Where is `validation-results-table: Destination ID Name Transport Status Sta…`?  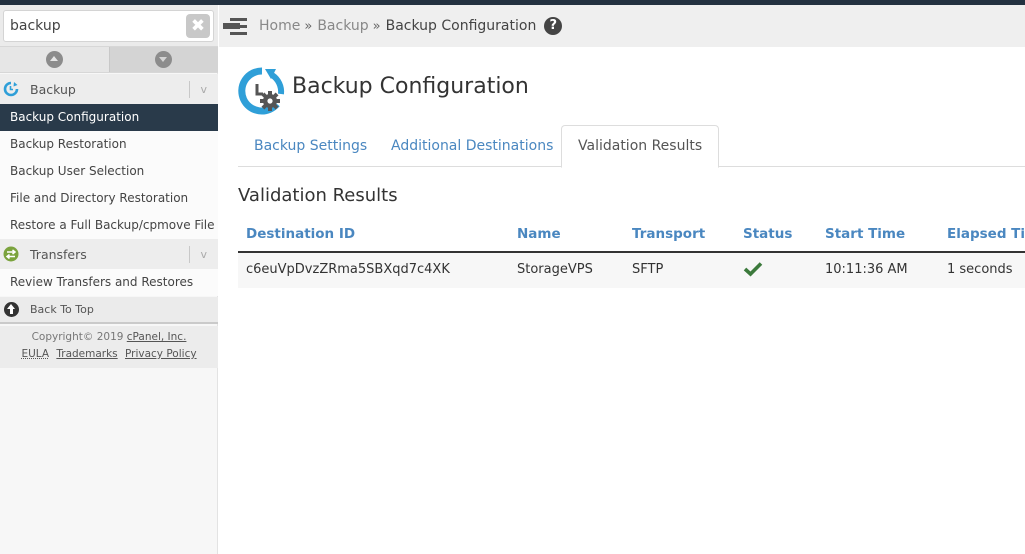 validation-results-table: Destination ID Name Transport Status Sta… is located at coordinates (631, 254).